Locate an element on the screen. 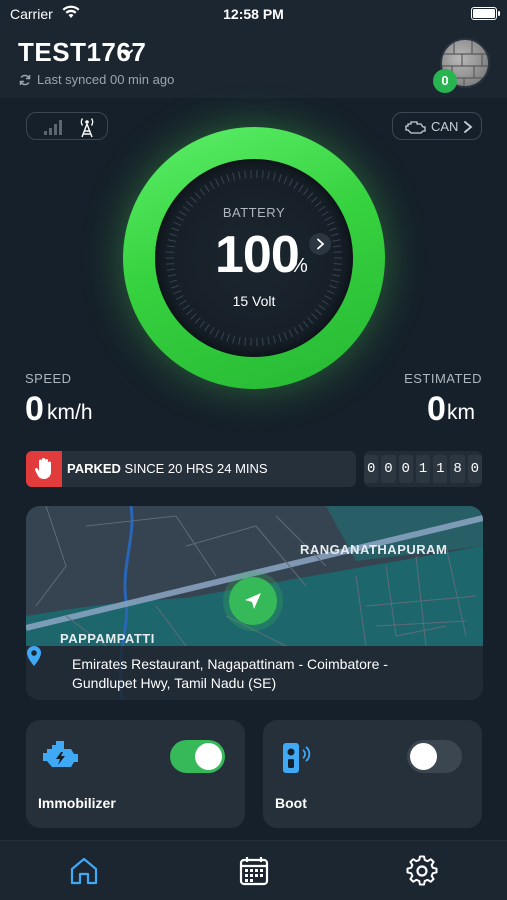 This screenshot has height=900, width=507. signal-strength-icon is located at coordinates (53, 127).